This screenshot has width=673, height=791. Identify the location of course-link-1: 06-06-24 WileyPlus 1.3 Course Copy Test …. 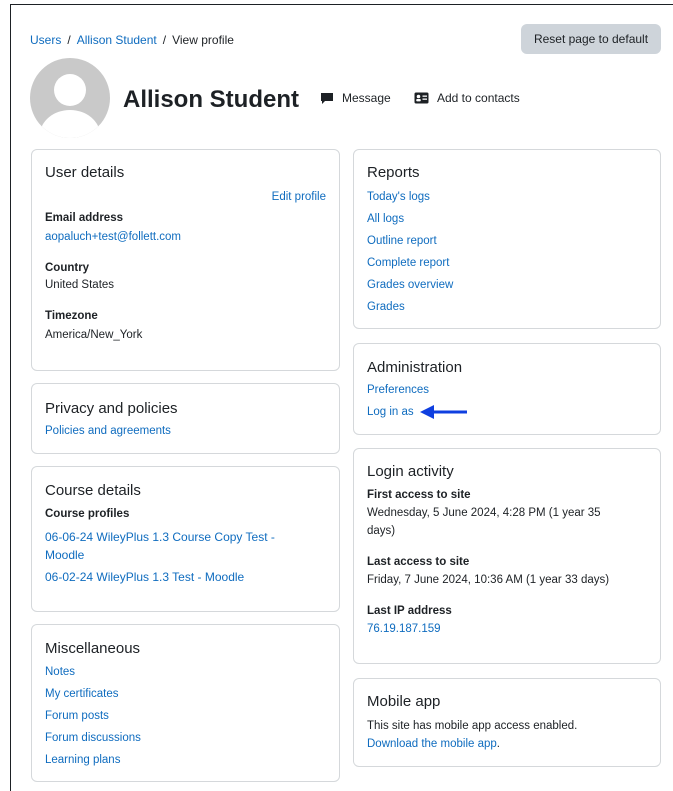
(160, 537).